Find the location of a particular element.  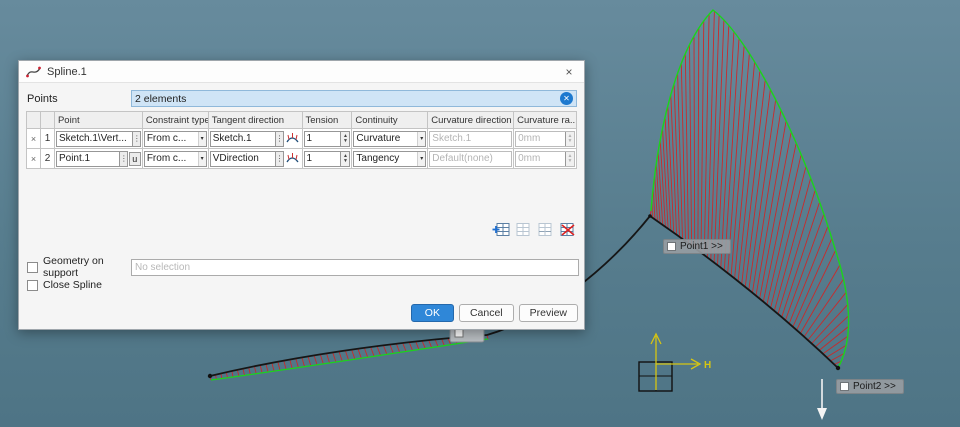

curvature-comb-bottom is located at coordinates (349, 357).